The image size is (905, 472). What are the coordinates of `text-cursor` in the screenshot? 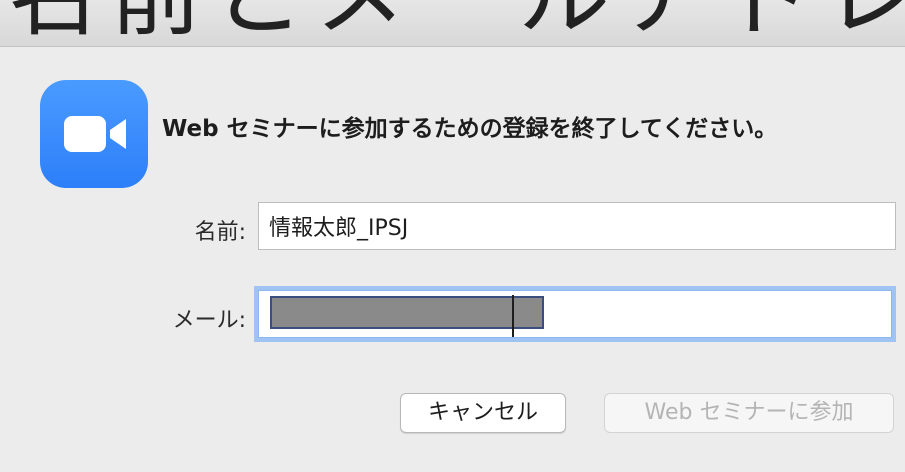 It's located at (513, 316).